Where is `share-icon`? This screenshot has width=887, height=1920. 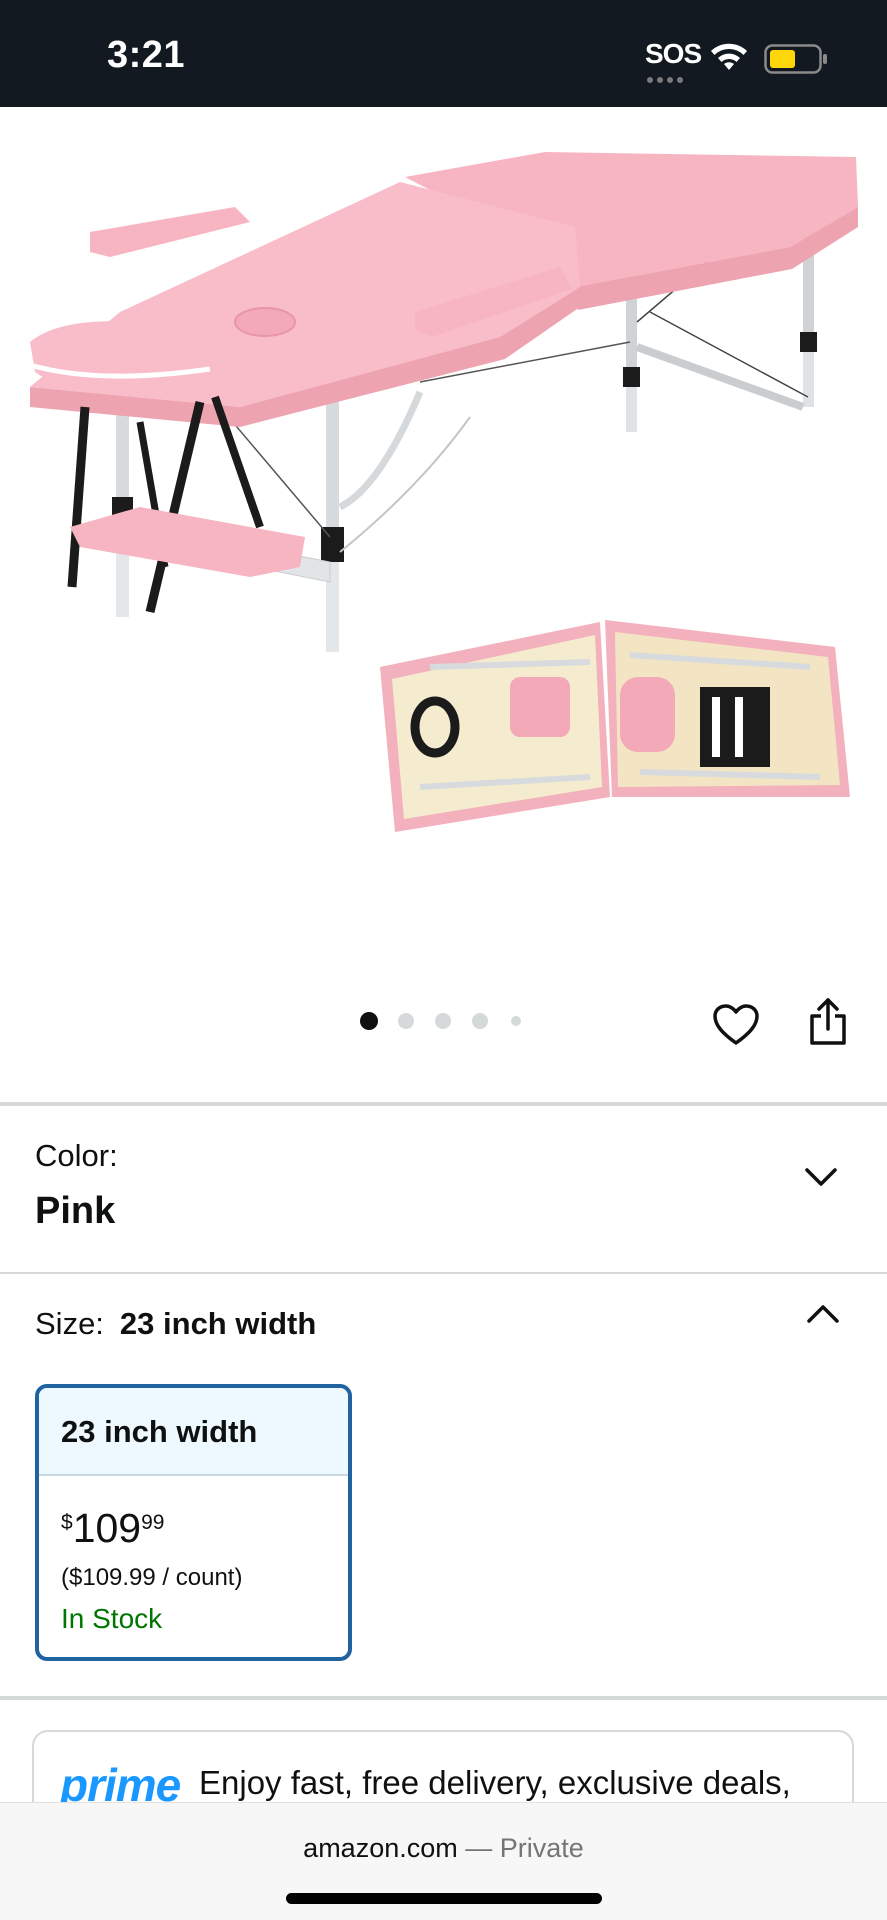 share-icon is located at coordinates (828, 1022).